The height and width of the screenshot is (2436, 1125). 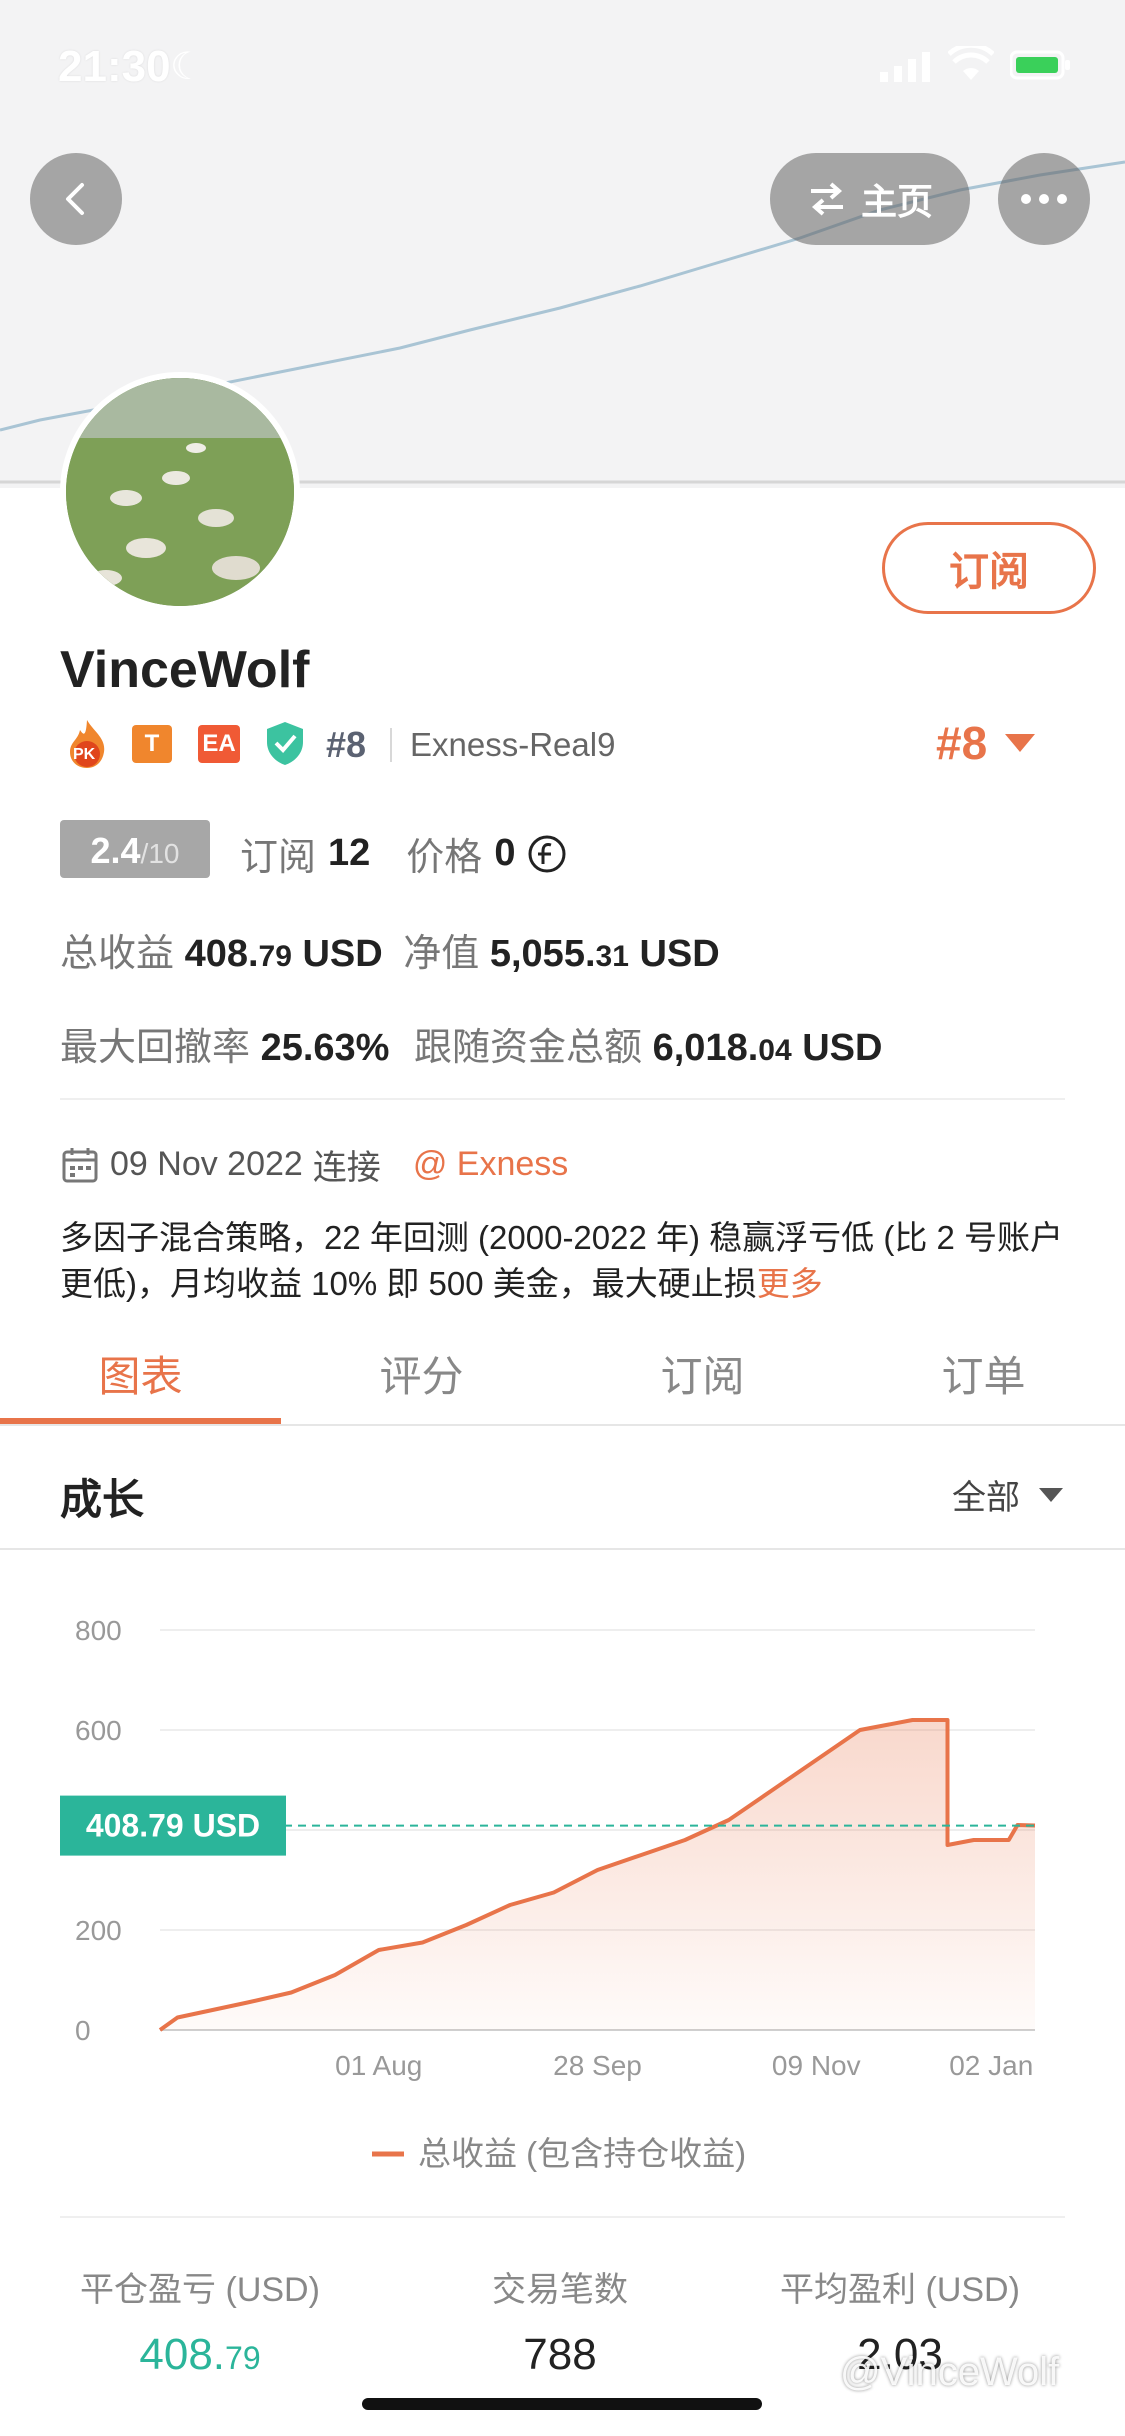 I want to click on total-profit-int: 408., so click(x=221, y=954).